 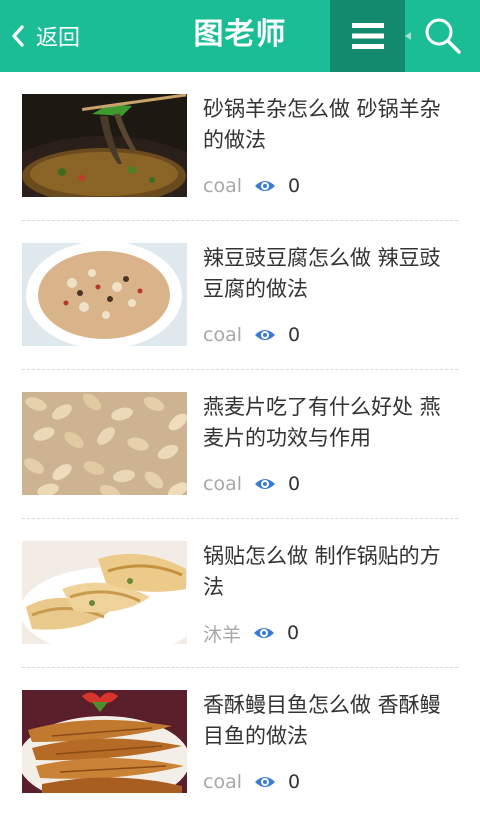 I want to click on search-icon, so click(x=443, y=36).